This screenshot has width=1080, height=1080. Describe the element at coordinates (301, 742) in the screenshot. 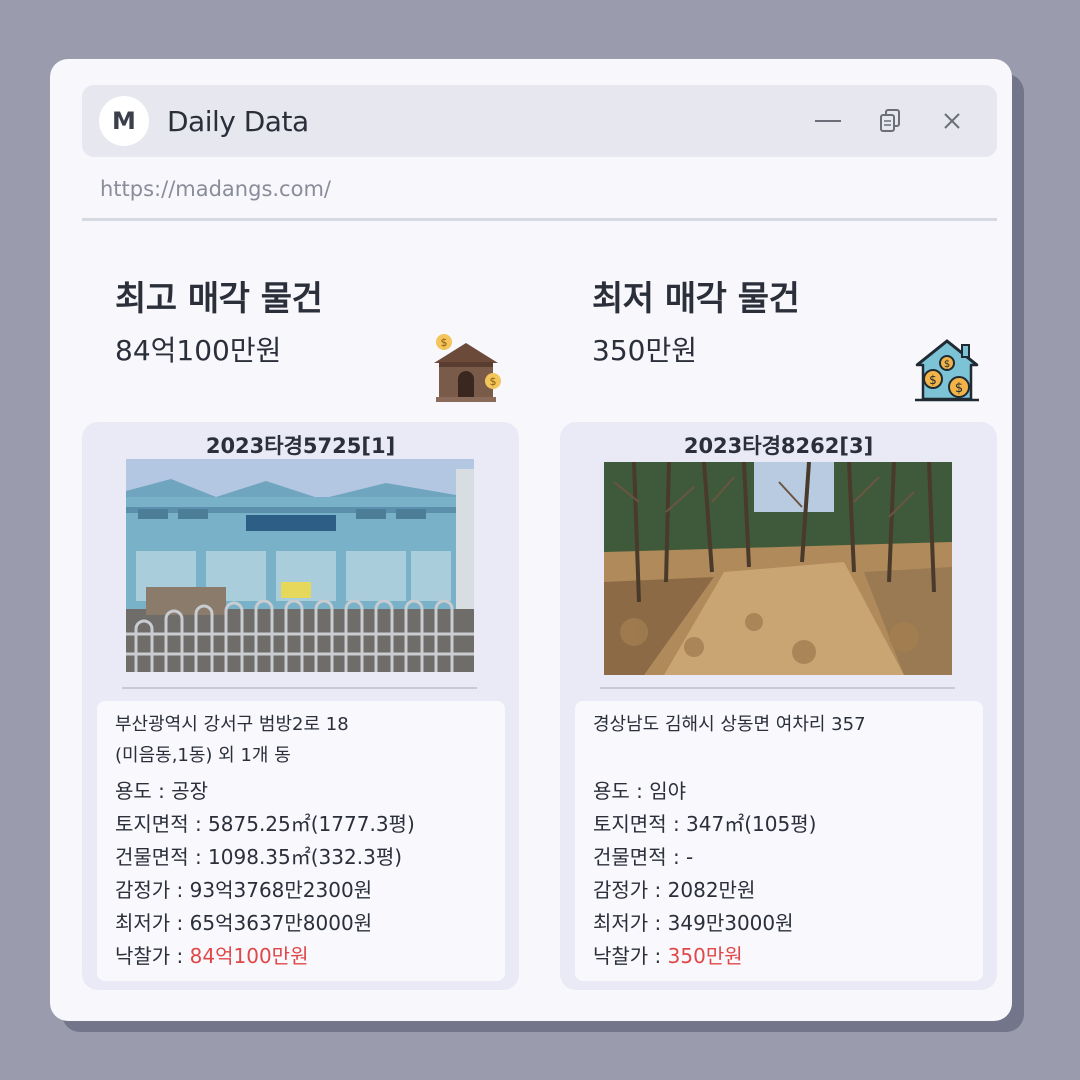

I see `address: 부산광역시 강서구 범방2로 18 (미음동,1동) 외 1개 동` at that location.